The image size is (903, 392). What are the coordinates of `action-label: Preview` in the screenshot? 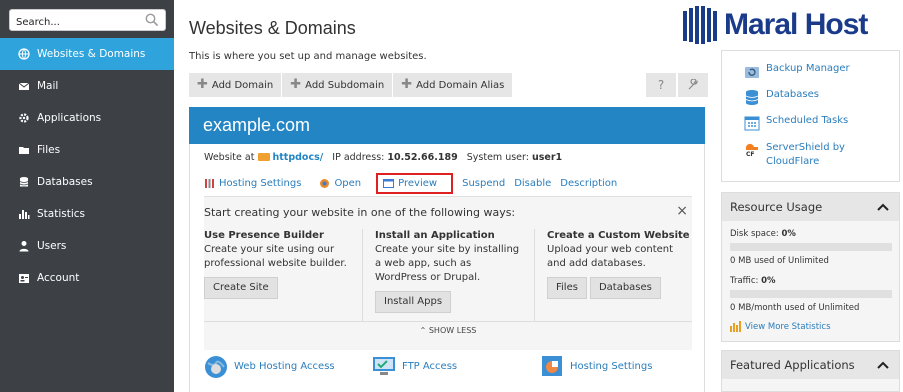 It's located at (418, 183).